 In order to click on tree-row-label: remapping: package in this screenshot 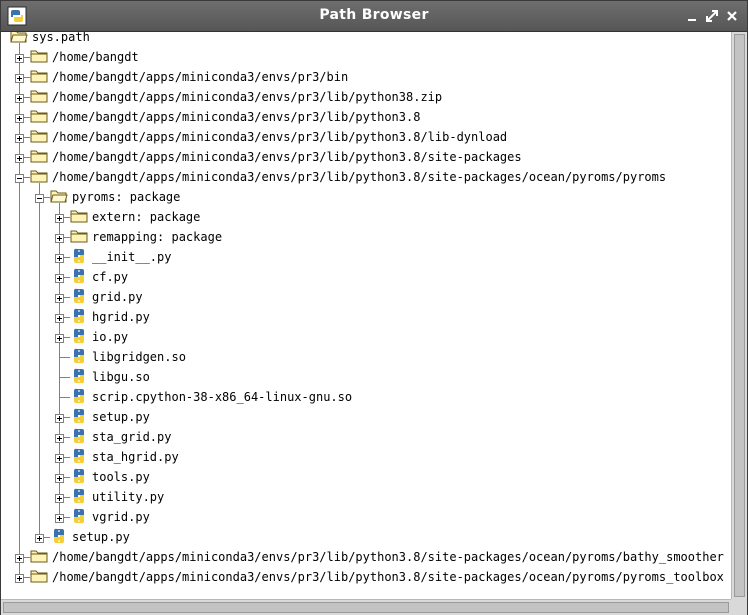, I will do `click(157, 237)`.